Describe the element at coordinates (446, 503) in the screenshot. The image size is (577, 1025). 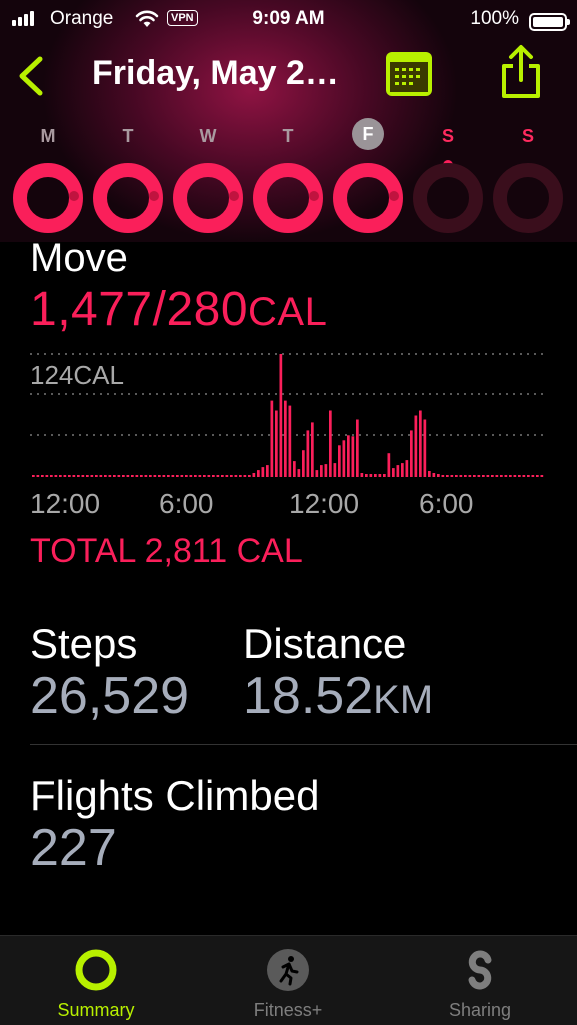
I see `x-axis-label: 6:00` at that location.